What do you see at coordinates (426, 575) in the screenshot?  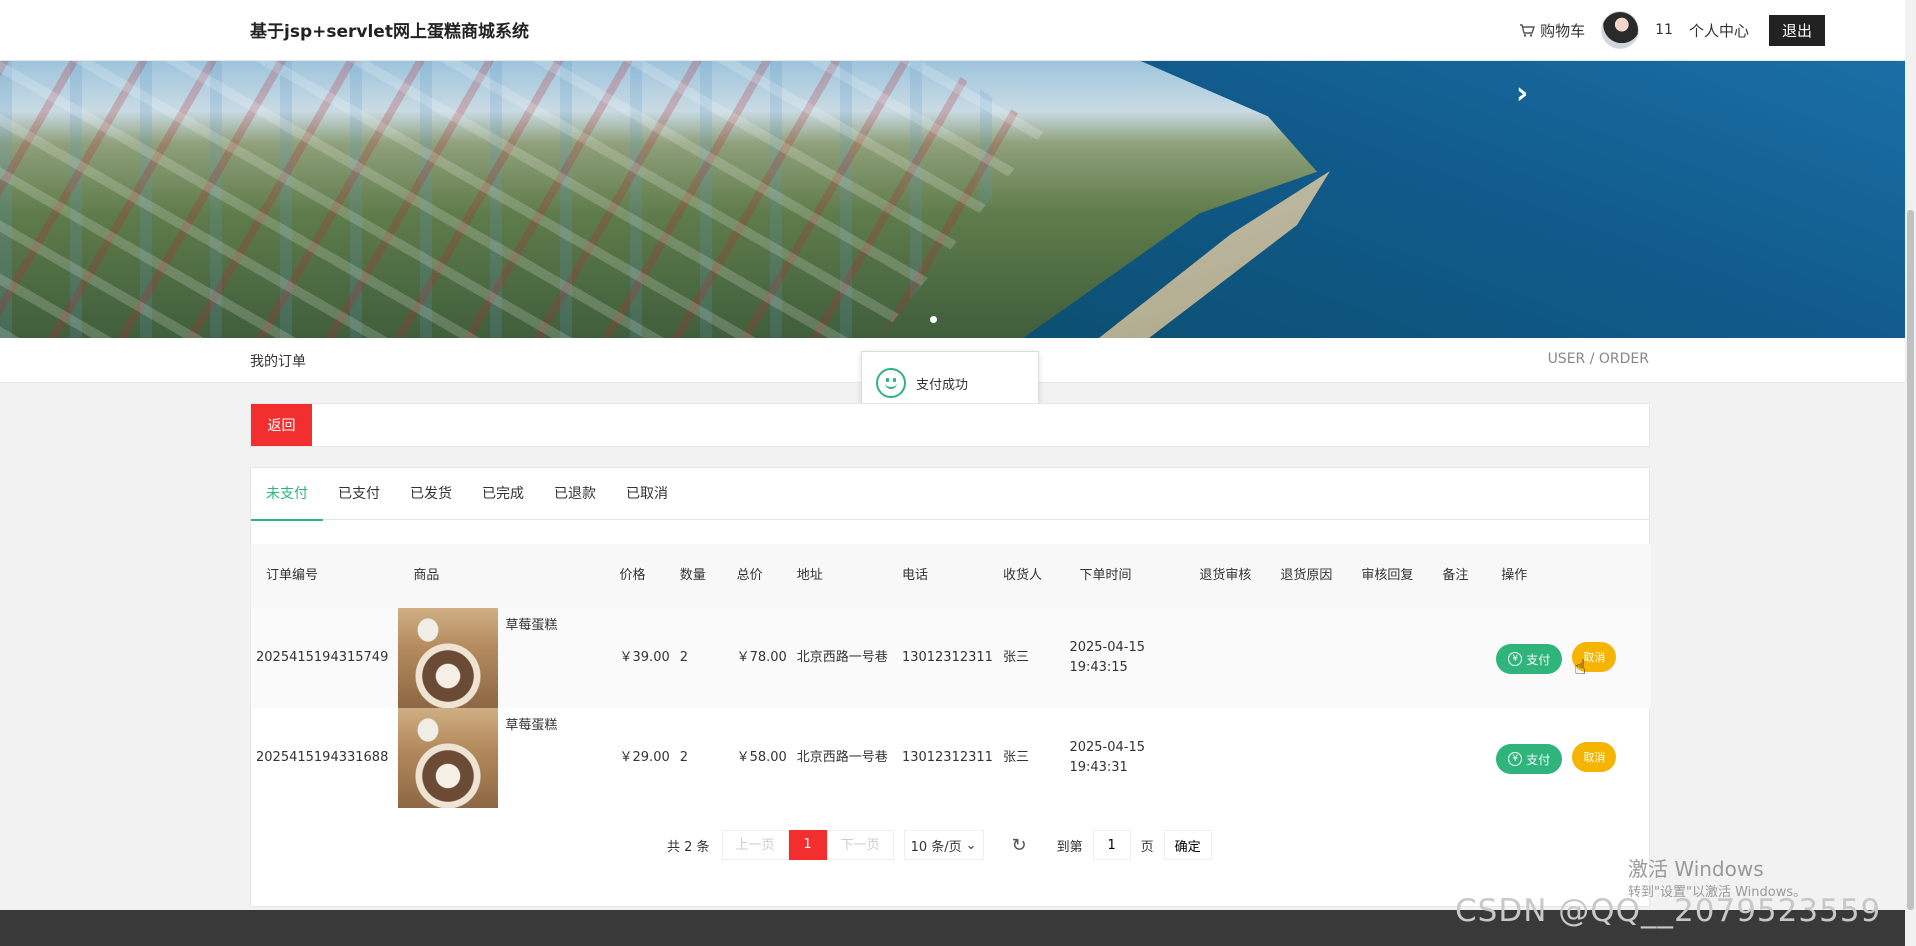 I see `col-goods: 商品` at bounding box center [426, 575].